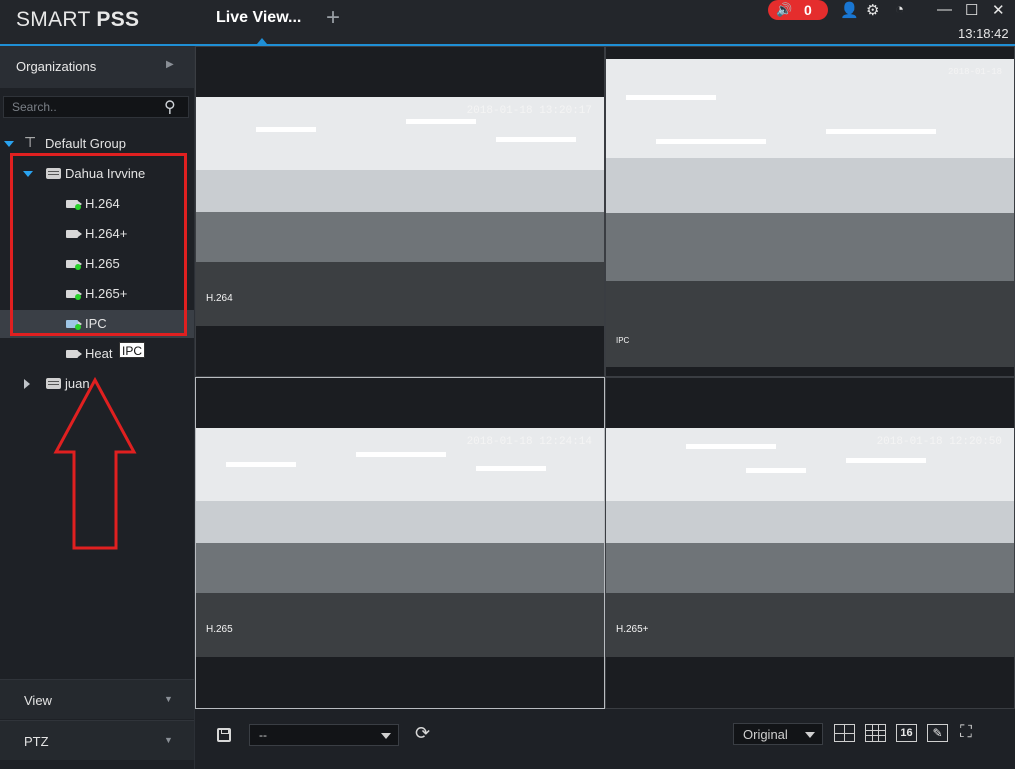 The image size is (1015, 769). What do you see at coordinates (765, 734) in the screenshot?
I see `aspect-ratio-value: Original` at bounding box center [765, 734].